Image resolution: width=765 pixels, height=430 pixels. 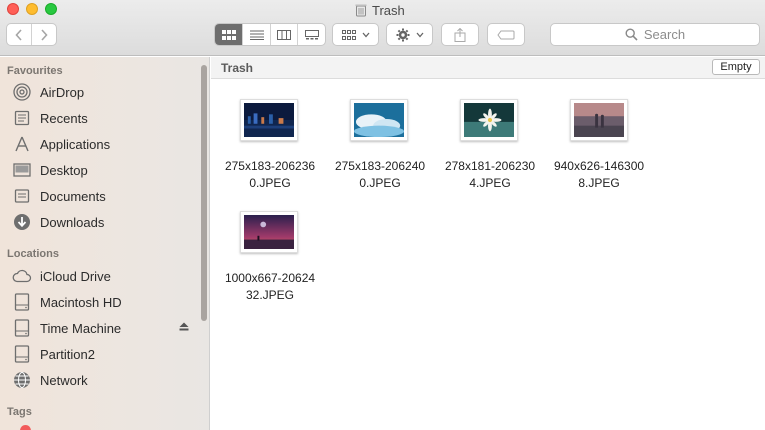 What do you see at coordinates (64, 118) in the screenshot?
I see `sidebar-item-label: Recents` at bounding box center [64, 118].